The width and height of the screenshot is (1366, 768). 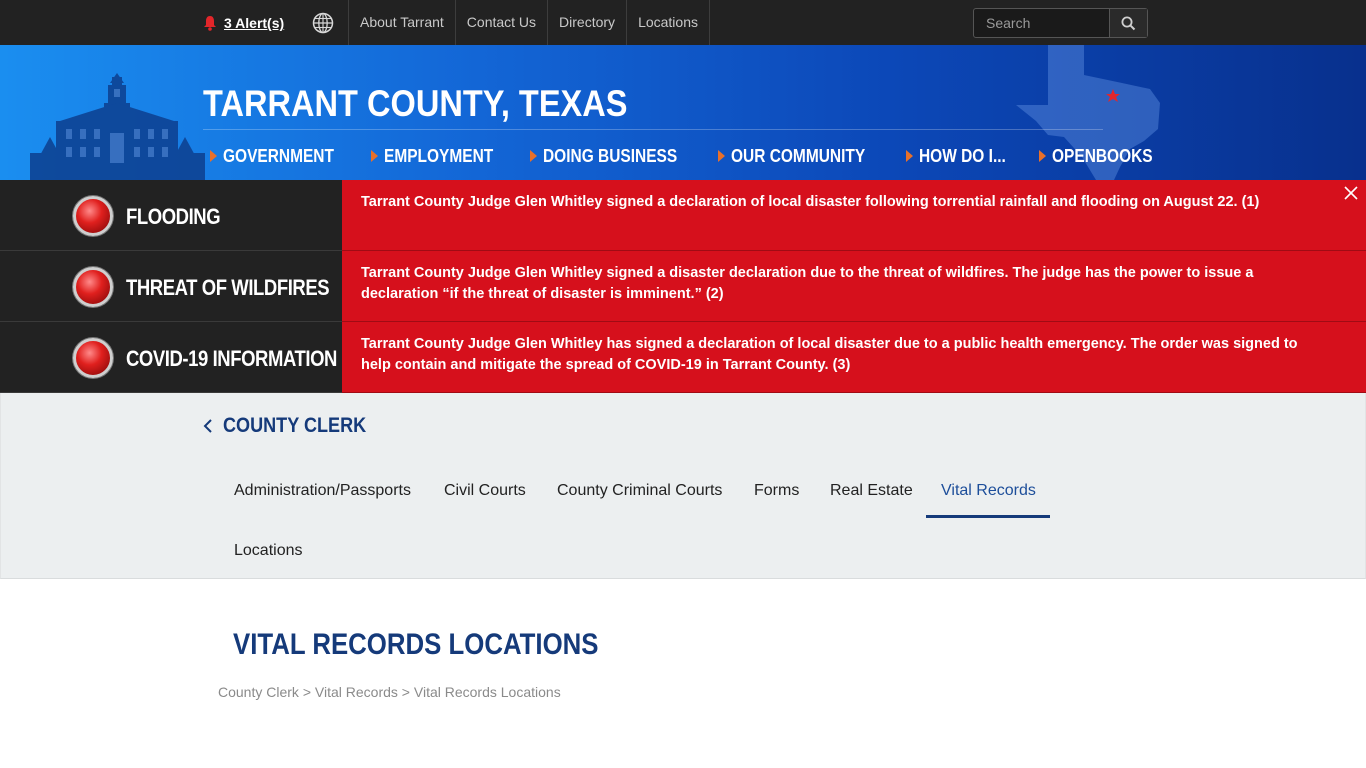 I want to click on utility-link-locations: Locations, so click(x=668, y=22).